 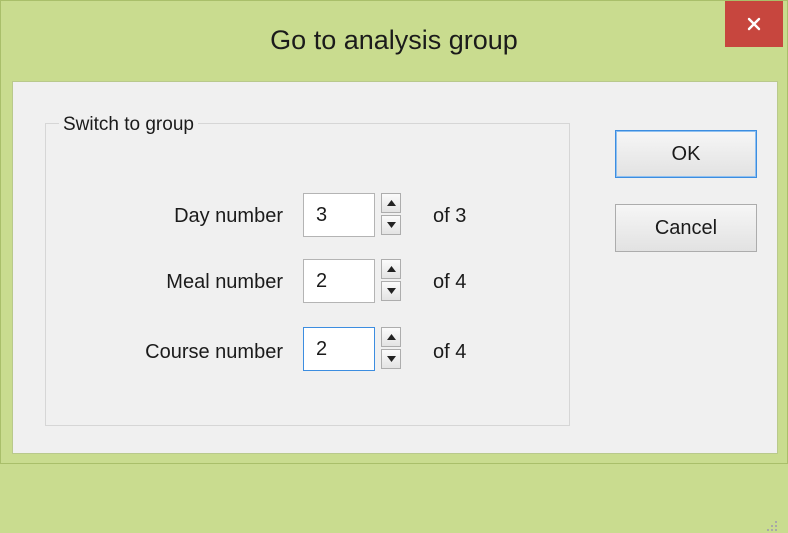 I want to click on course-total-label: of 4, so click(x=450, y=352).